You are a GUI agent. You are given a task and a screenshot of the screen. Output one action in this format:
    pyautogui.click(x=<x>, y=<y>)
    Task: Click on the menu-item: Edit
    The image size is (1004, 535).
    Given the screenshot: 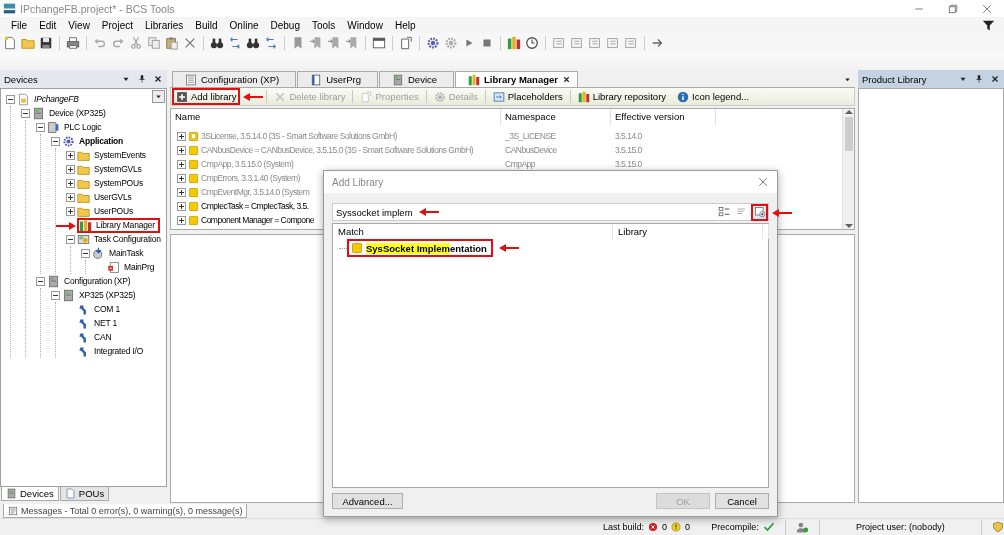 What is the action you would take?
    pyautogui.click(x=48, y=25)
    